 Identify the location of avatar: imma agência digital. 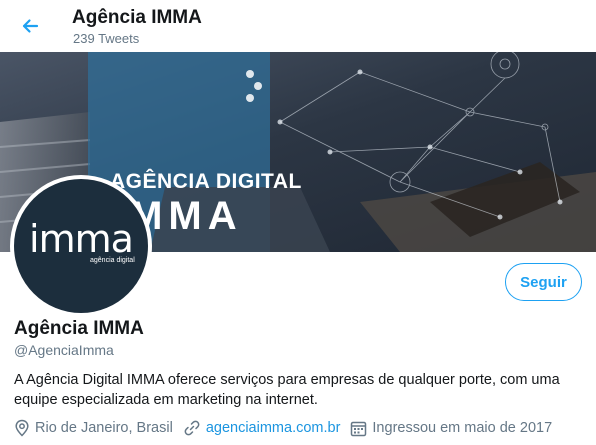
(81, 246).